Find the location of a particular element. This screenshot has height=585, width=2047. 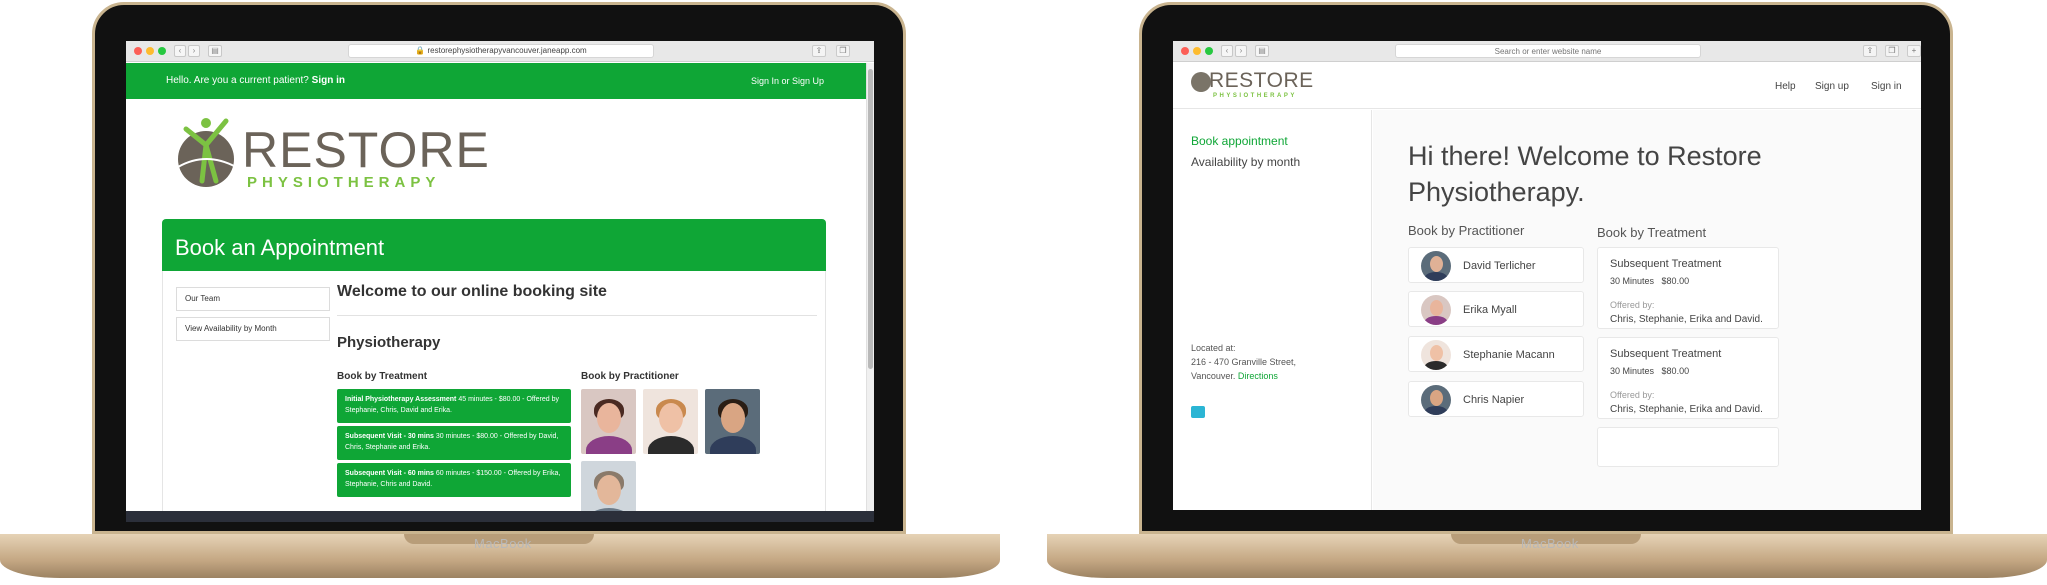

scrollbar-thumb is located at coordinates (870, 219).